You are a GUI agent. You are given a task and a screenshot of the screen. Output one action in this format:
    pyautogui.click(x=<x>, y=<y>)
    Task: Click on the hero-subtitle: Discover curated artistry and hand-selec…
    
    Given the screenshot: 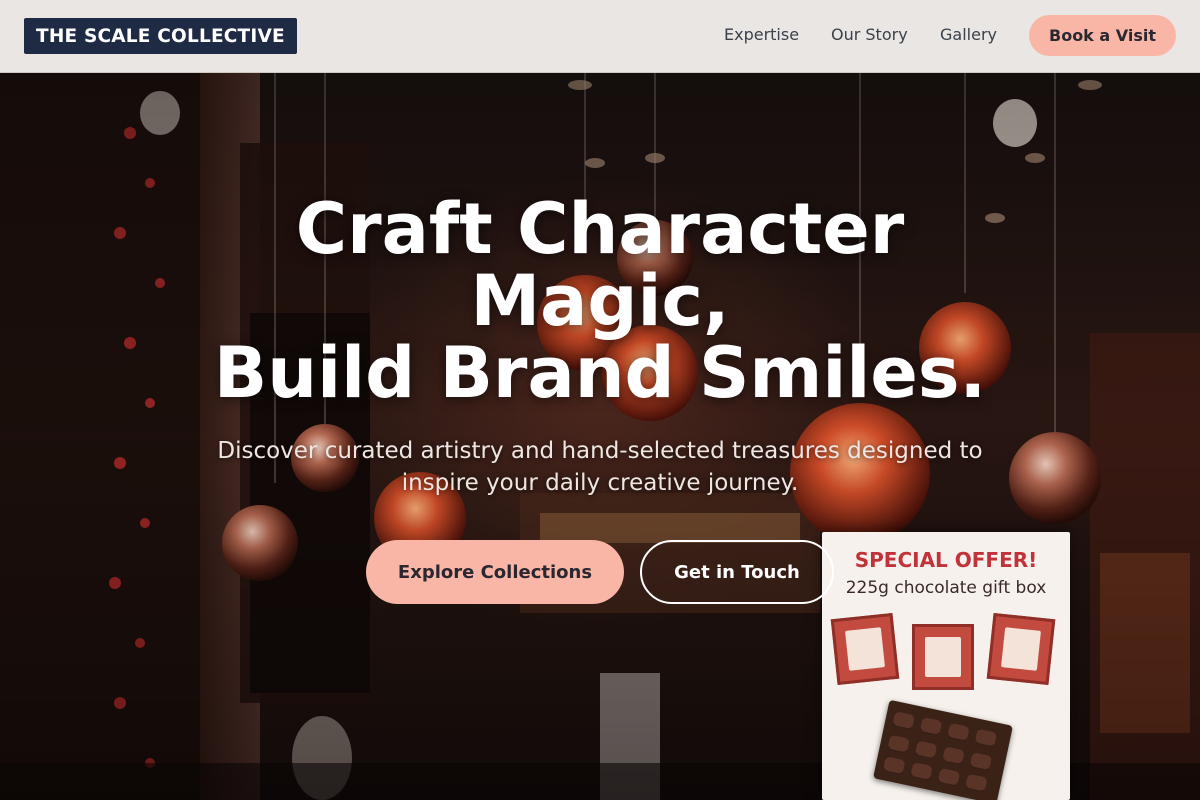 What is the action you would take?
    pyautogui.click(x=600, y=467)
    